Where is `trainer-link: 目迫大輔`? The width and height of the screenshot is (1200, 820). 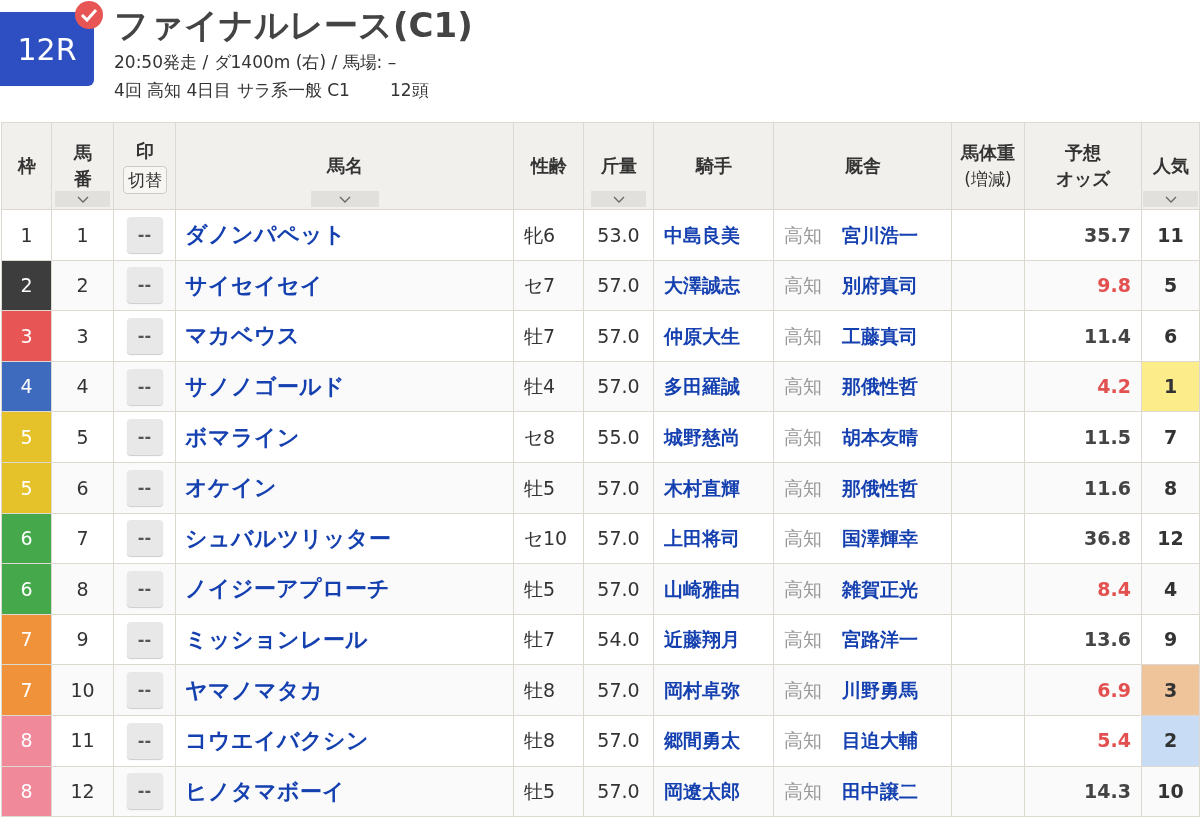 trainer-link: 目迫大輔 is located at coordinates (880, 740).